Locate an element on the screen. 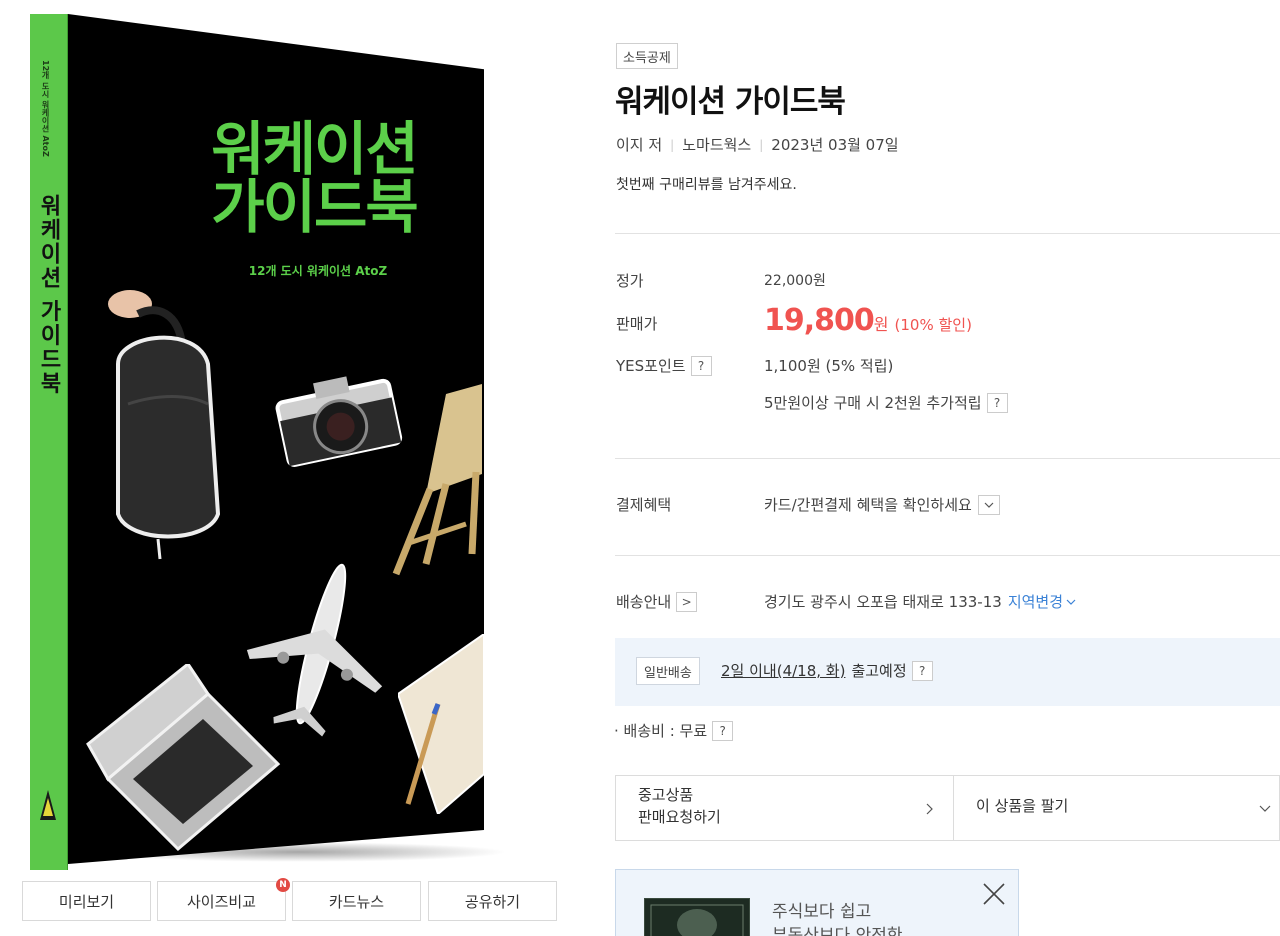 The image size is (1280, 936). sale-price-amount: 19,800 is located at coordinates (819, 320).